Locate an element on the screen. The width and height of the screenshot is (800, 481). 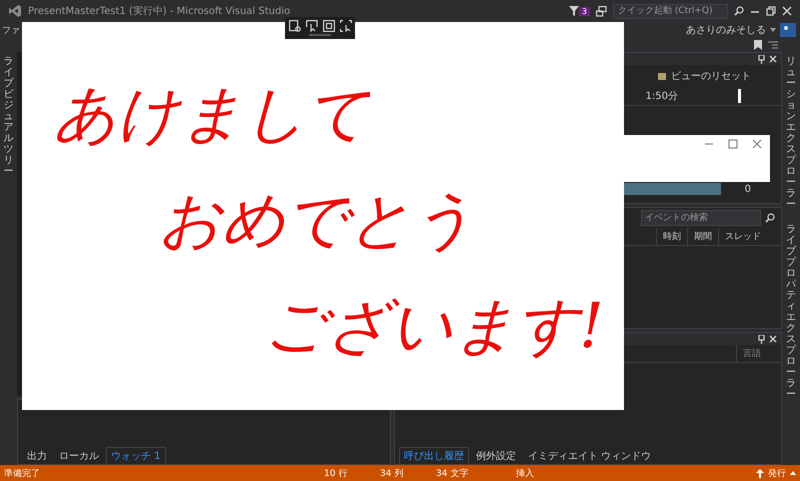
pointer-icon is located at coordinates (312, 26).